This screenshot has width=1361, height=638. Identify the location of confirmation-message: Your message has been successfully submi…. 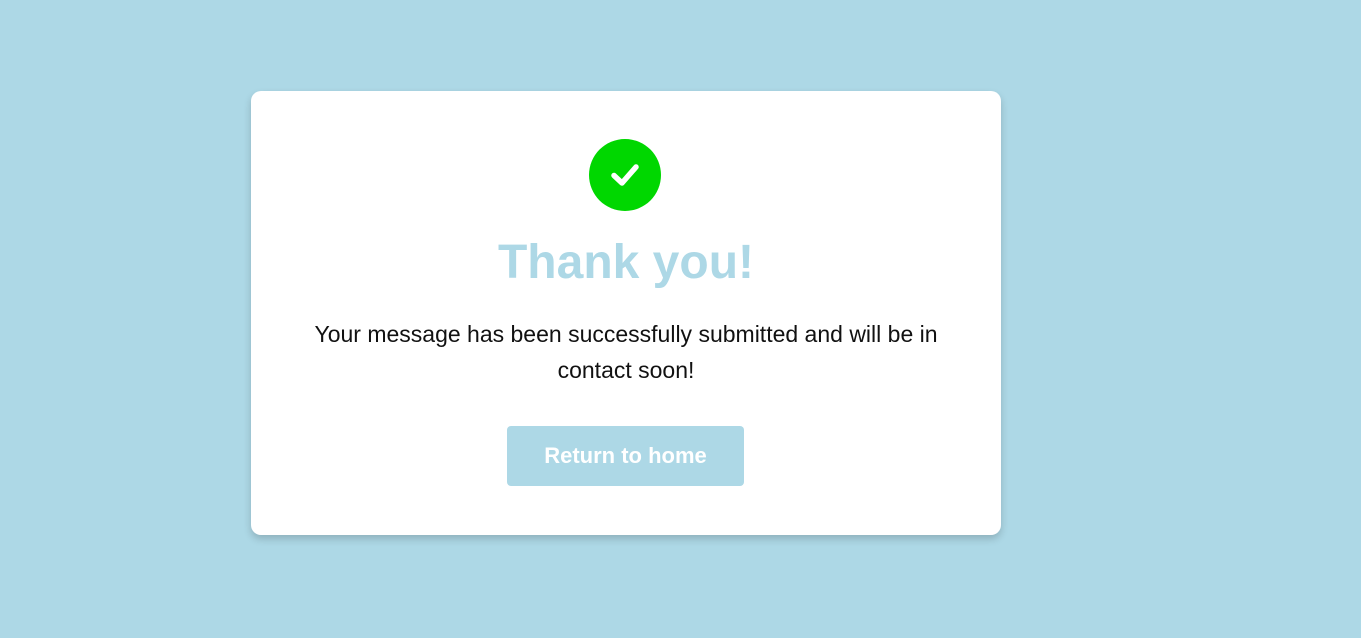
(626, 352).